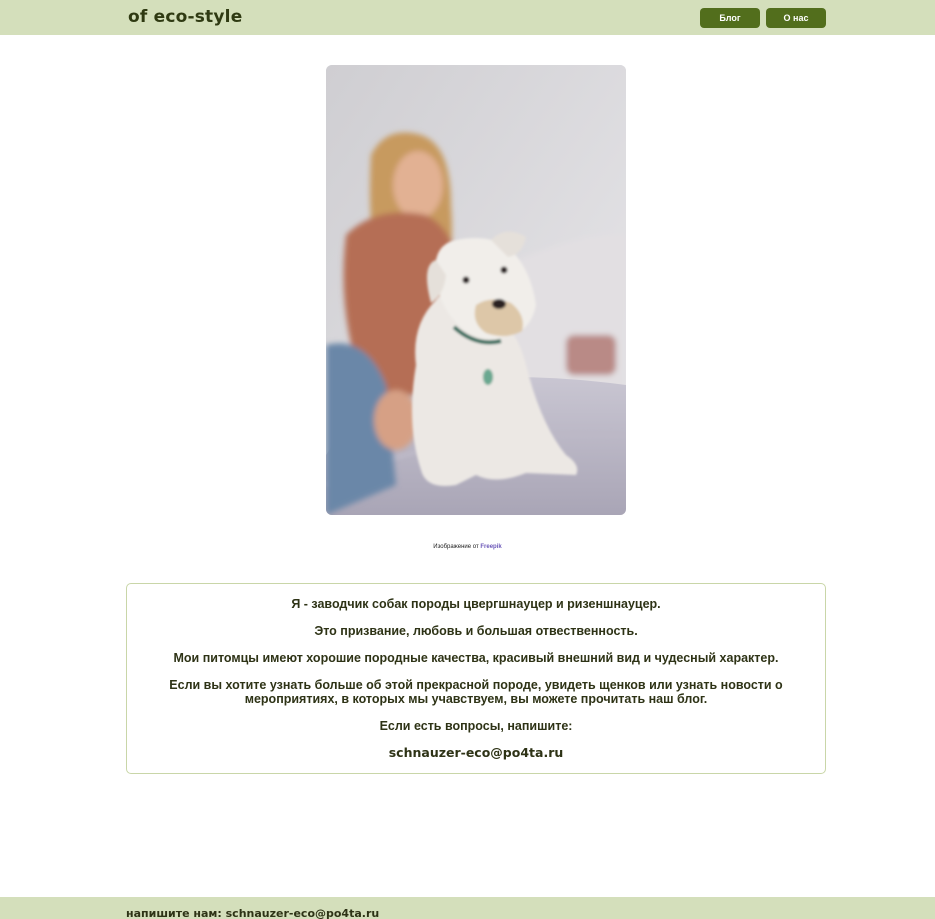 Image resolution: width=935 pixels, height=919 pixels. Describe the element at coordinates (476, 753) in the screenshot. I see `contact-email: schnauzer-eco@po4ta.ru` at that location.